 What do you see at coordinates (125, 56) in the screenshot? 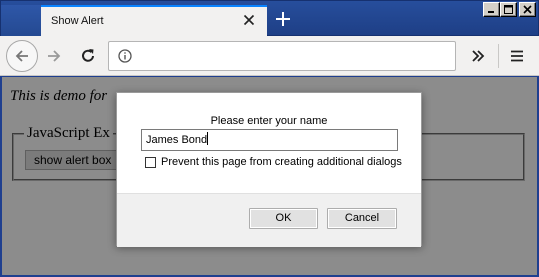
I see `site-info-icon` at bounding box center [125, 56].